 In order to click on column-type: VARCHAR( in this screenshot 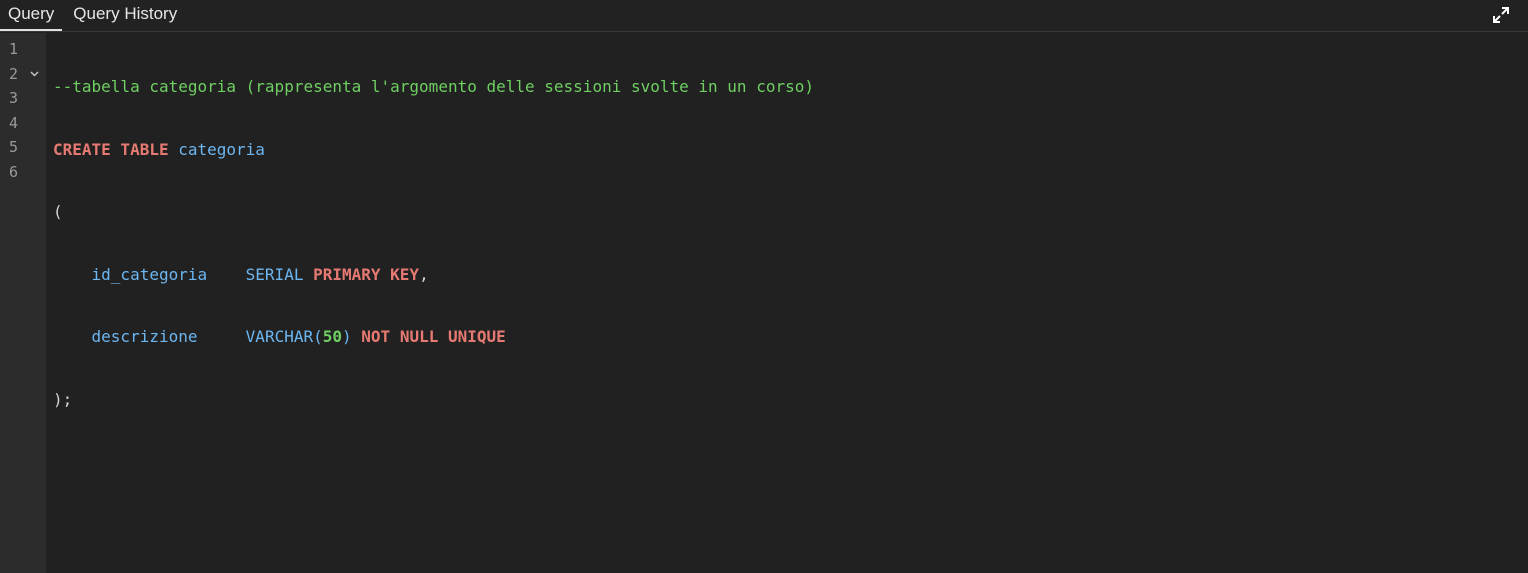, I will do `click(284, 337)`.